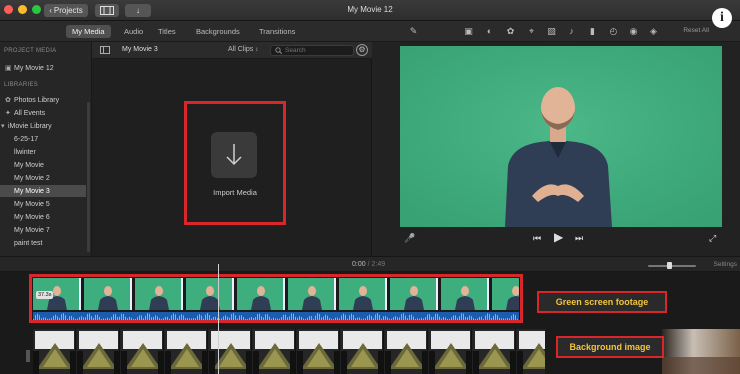  Describe the element at coordinates (277, 31) in the screenshot. I see `tab-transitions: Transitions` at that location.